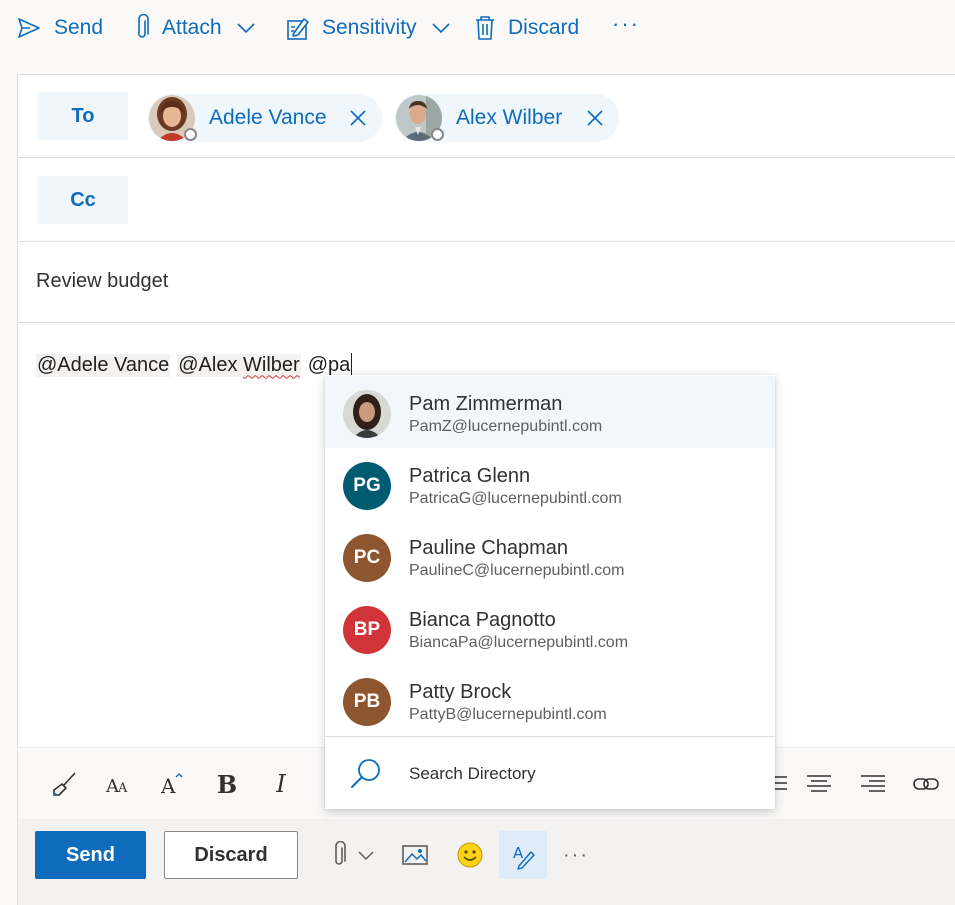 The image size is (955, 905). What do you see at coordinates (486, 282) in the screenshot?
I see `subject-row: Review budget` at bounding box center [486, 282].